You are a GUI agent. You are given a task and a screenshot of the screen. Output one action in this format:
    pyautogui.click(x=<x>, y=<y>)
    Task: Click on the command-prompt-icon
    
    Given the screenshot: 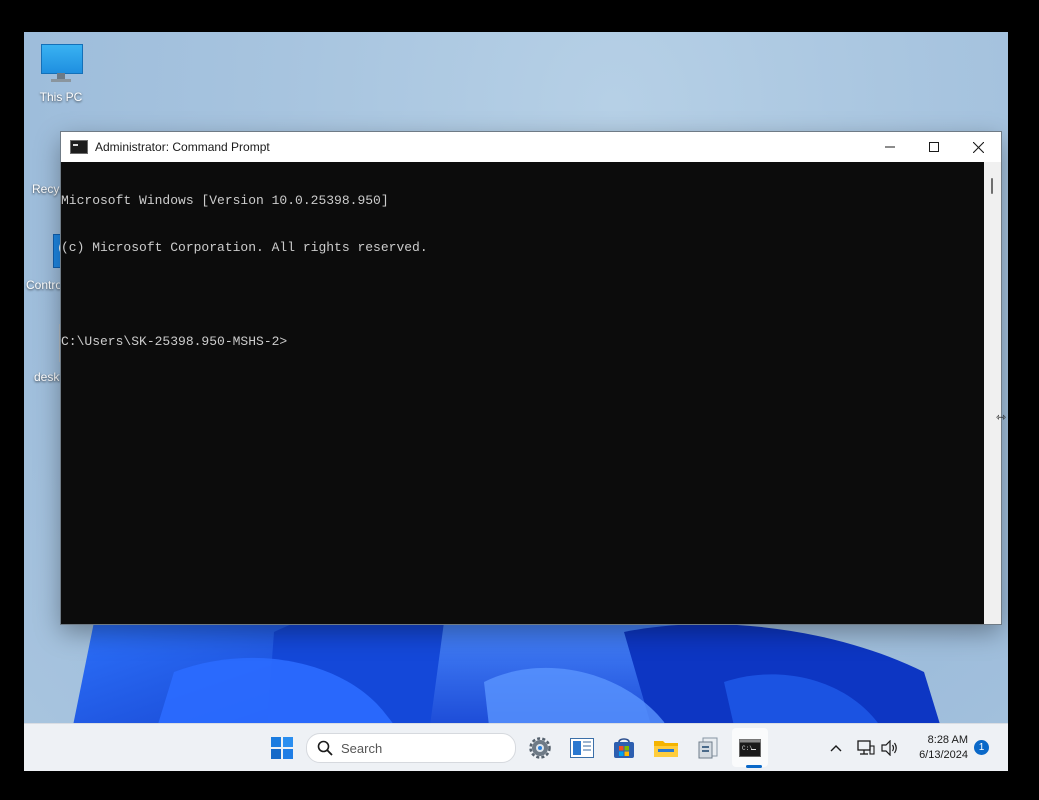 What is the action you would take?
    pyautogui.click(x=79, y=147)
    